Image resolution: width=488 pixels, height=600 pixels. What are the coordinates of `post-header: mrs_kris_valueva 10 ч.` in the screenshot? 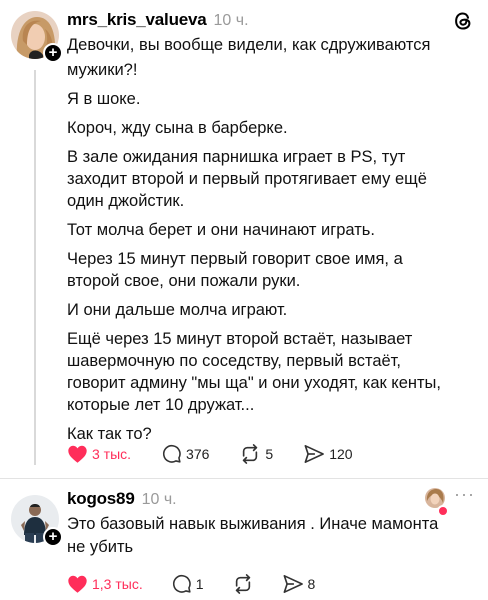 It's located at (158, 20).